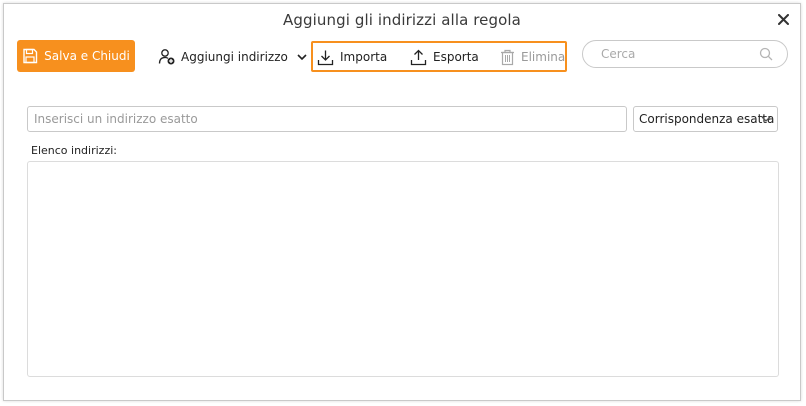 This screenshot has width=806, height=406. Describe the element at coordinates (166, 57) in the screenshot. I see `add-user-icon` at that location.